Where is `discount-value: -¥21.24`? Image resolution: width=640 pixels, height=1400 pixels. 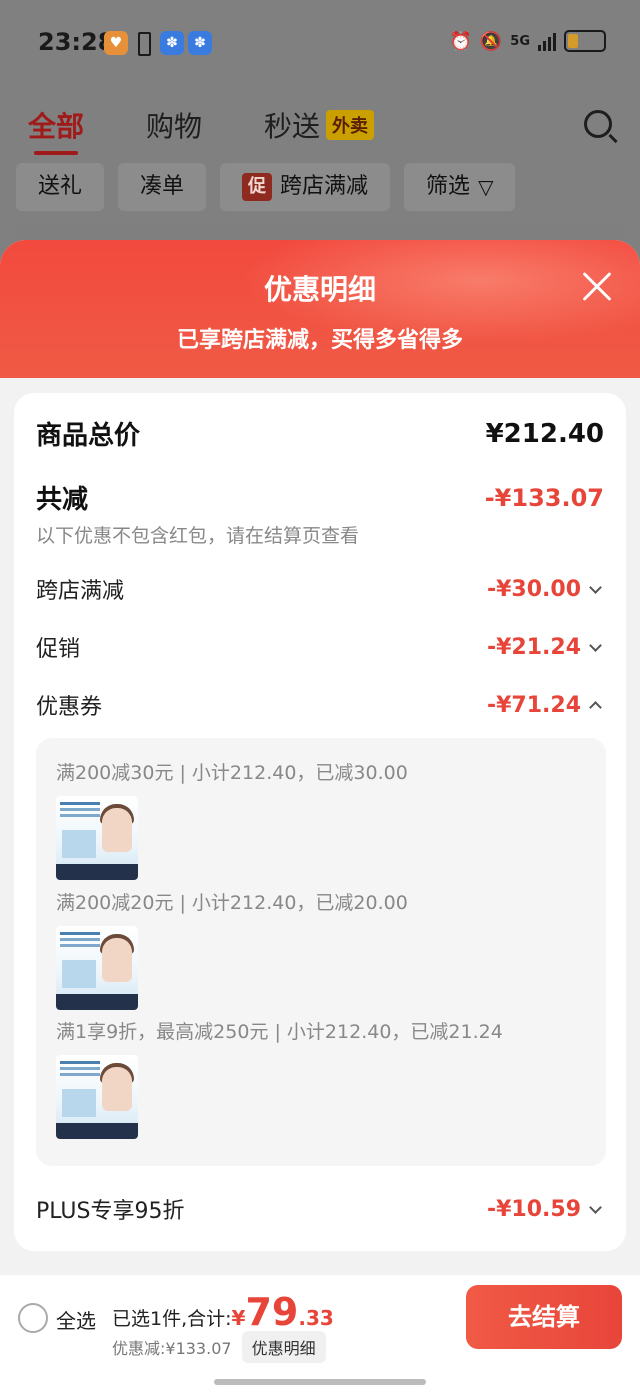
discount-value: -¥21.24 is located at coordinates (533, 647).